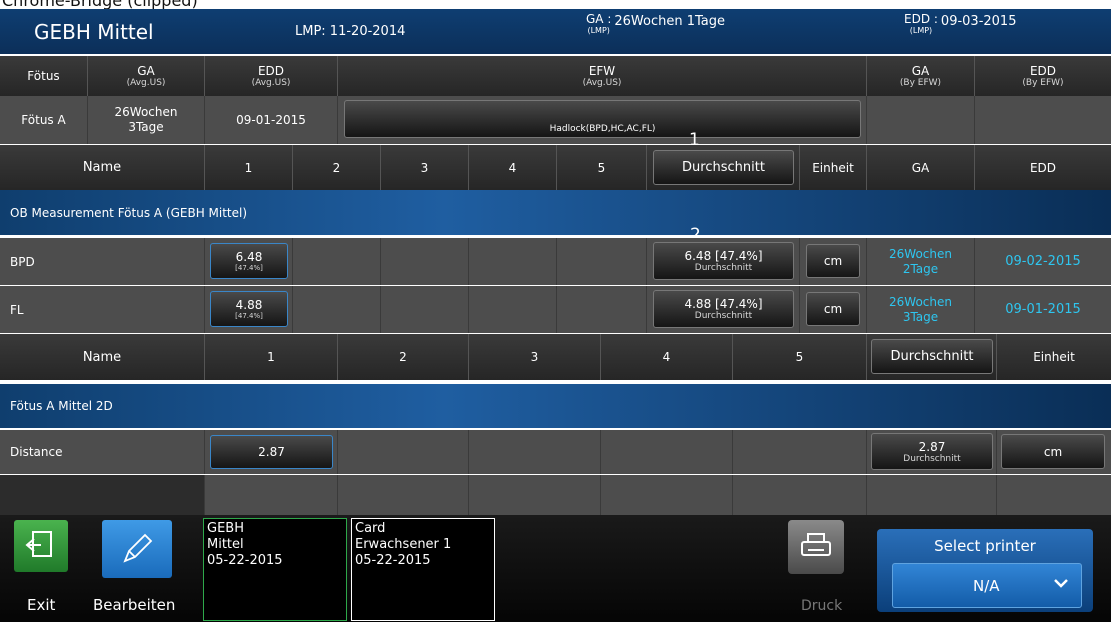  I want to click on ob-col-ga: GA, so click(921, 167).